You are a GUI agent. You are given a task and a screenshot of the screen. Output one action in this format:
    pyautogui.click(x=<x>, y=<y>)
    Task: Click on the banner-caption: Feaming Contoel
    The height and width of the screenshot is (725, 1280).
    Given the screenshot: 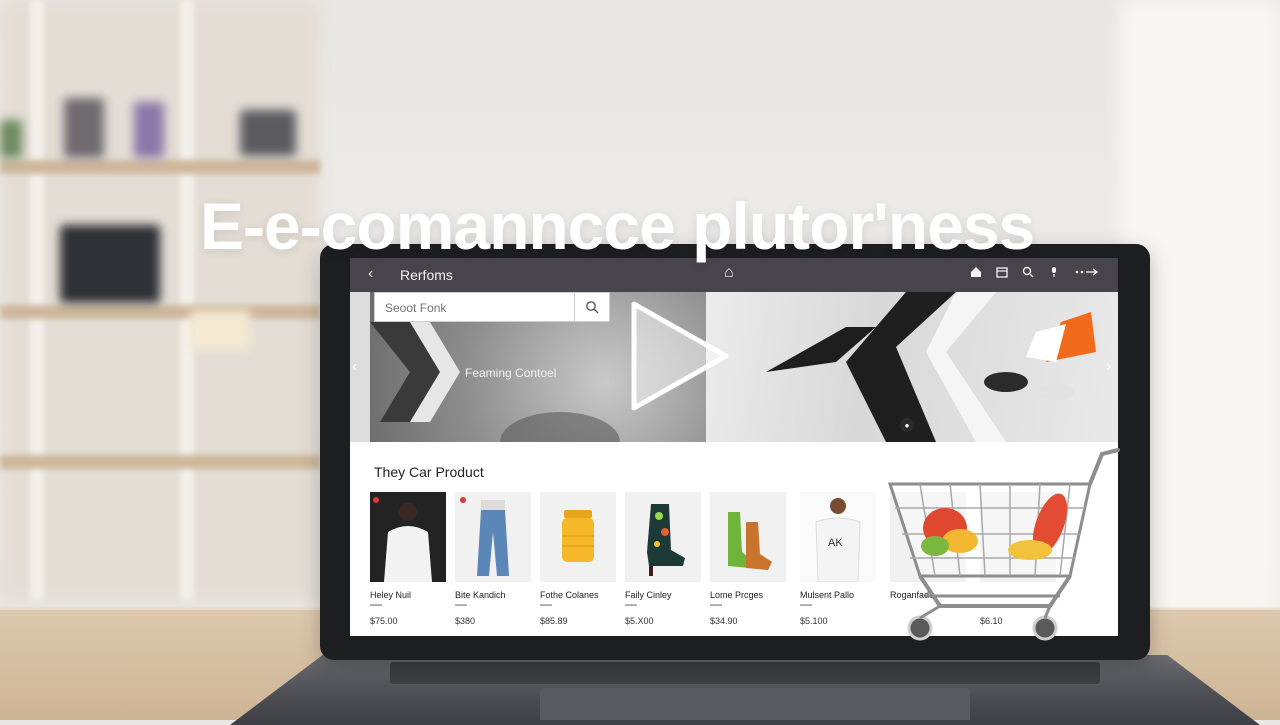 What is the action you would take?
    pyautogui.click(x=511, y=373)
    